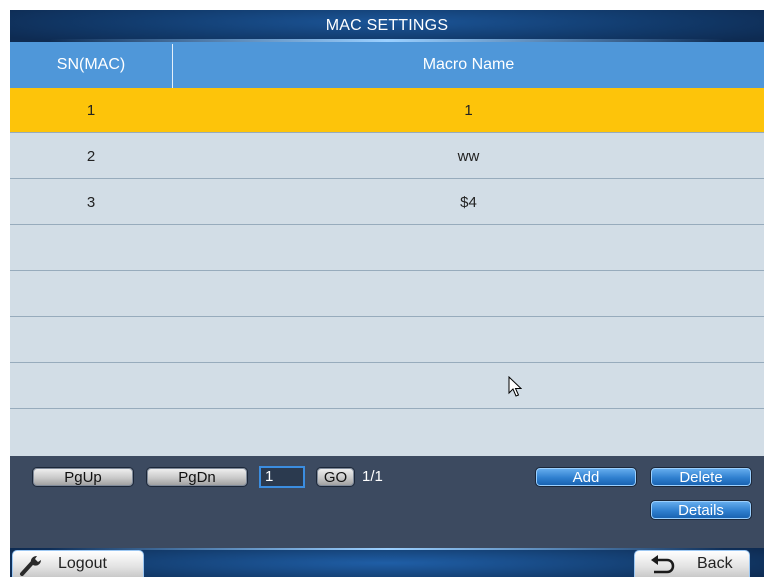  I want to click on go-button: GO, so click(335, 477).